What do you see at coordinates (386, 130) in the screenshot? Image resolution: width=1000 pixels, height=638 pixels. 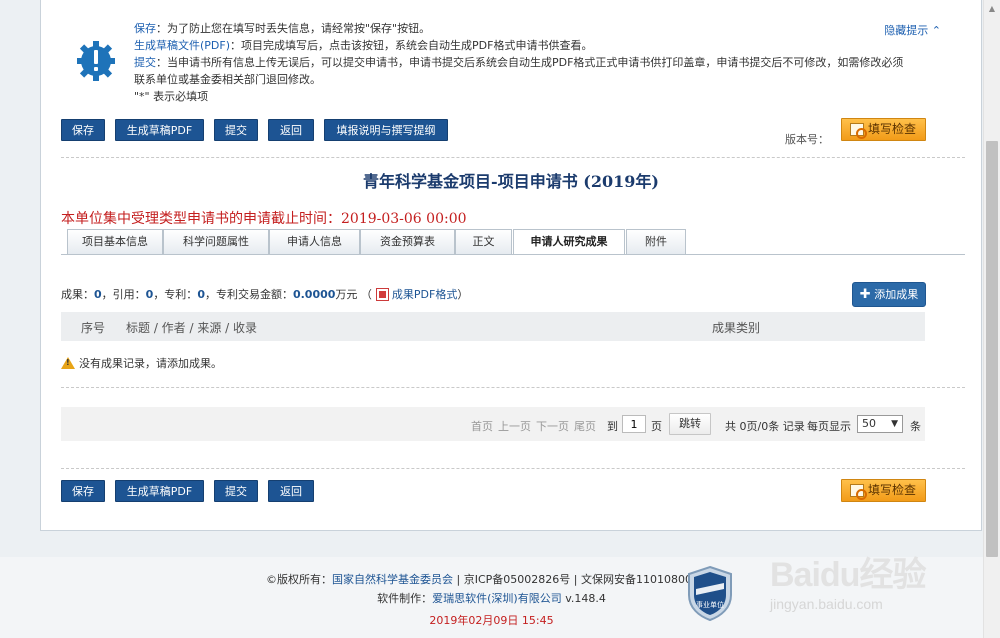 I see `guide-button: 填报说明与撰写提纲` at bounding box center [386, 130].